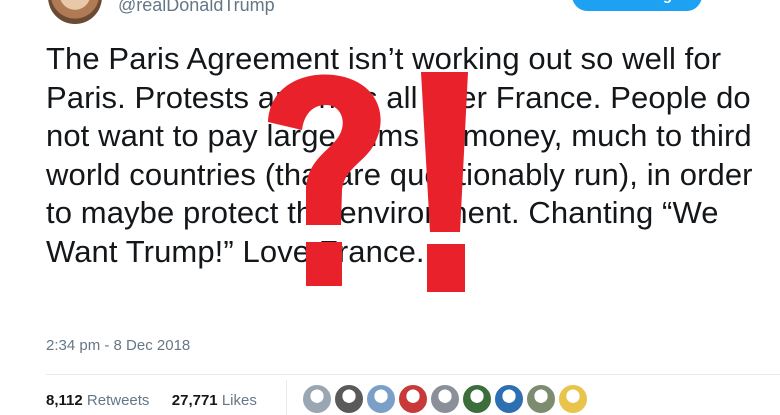  I want to click on user-handle: @realDonaldTrump, so click(196, 8).